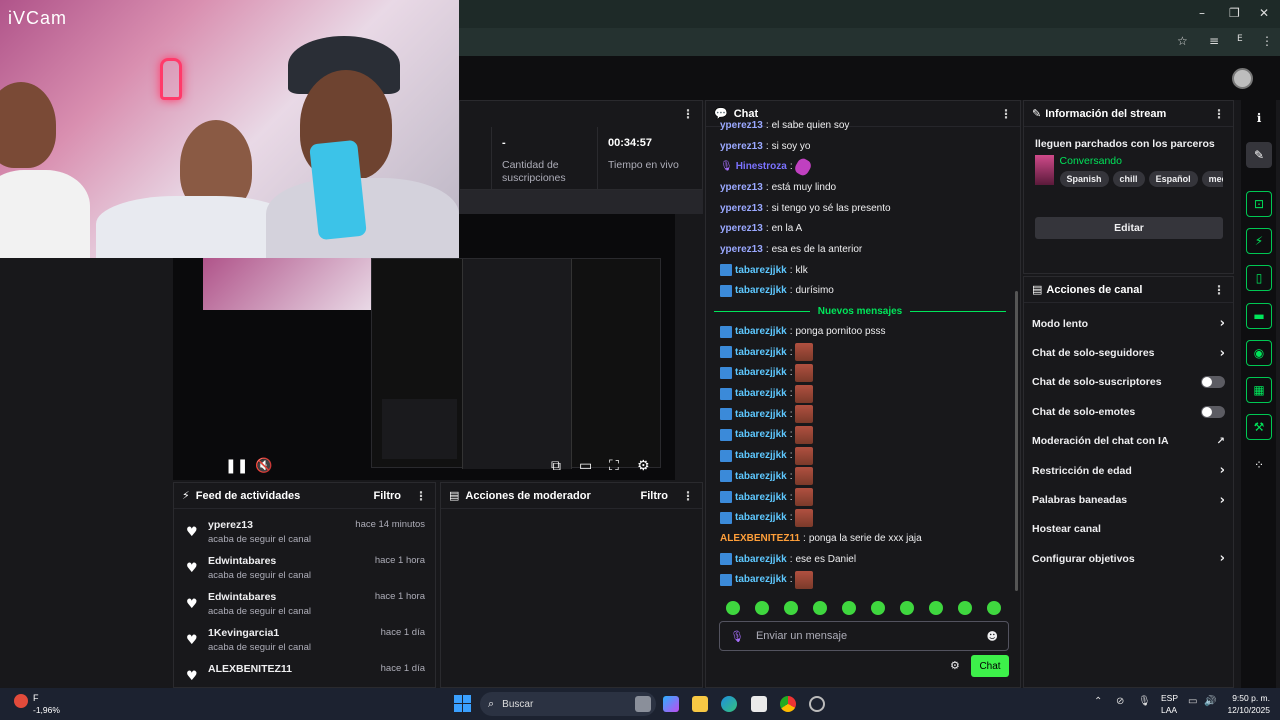 This screenshot has height=720, width=1280. What do you see at coordinates (1141, 161) in the screenshot?
I see `category-link: Conversando` at bounding box center [1141, 161].